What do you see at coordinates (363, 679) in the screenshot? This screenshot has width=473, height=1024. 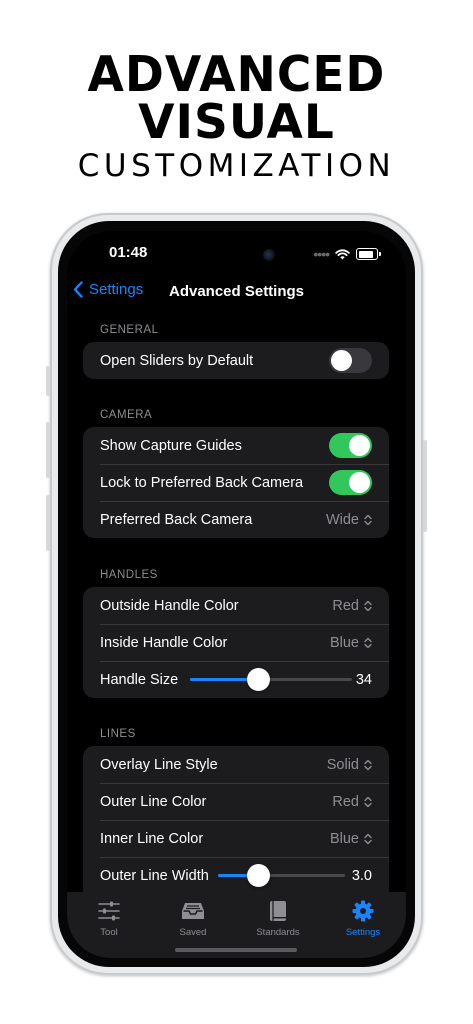 I see `handle-size-value: 34` at bounding box center [363, 679].